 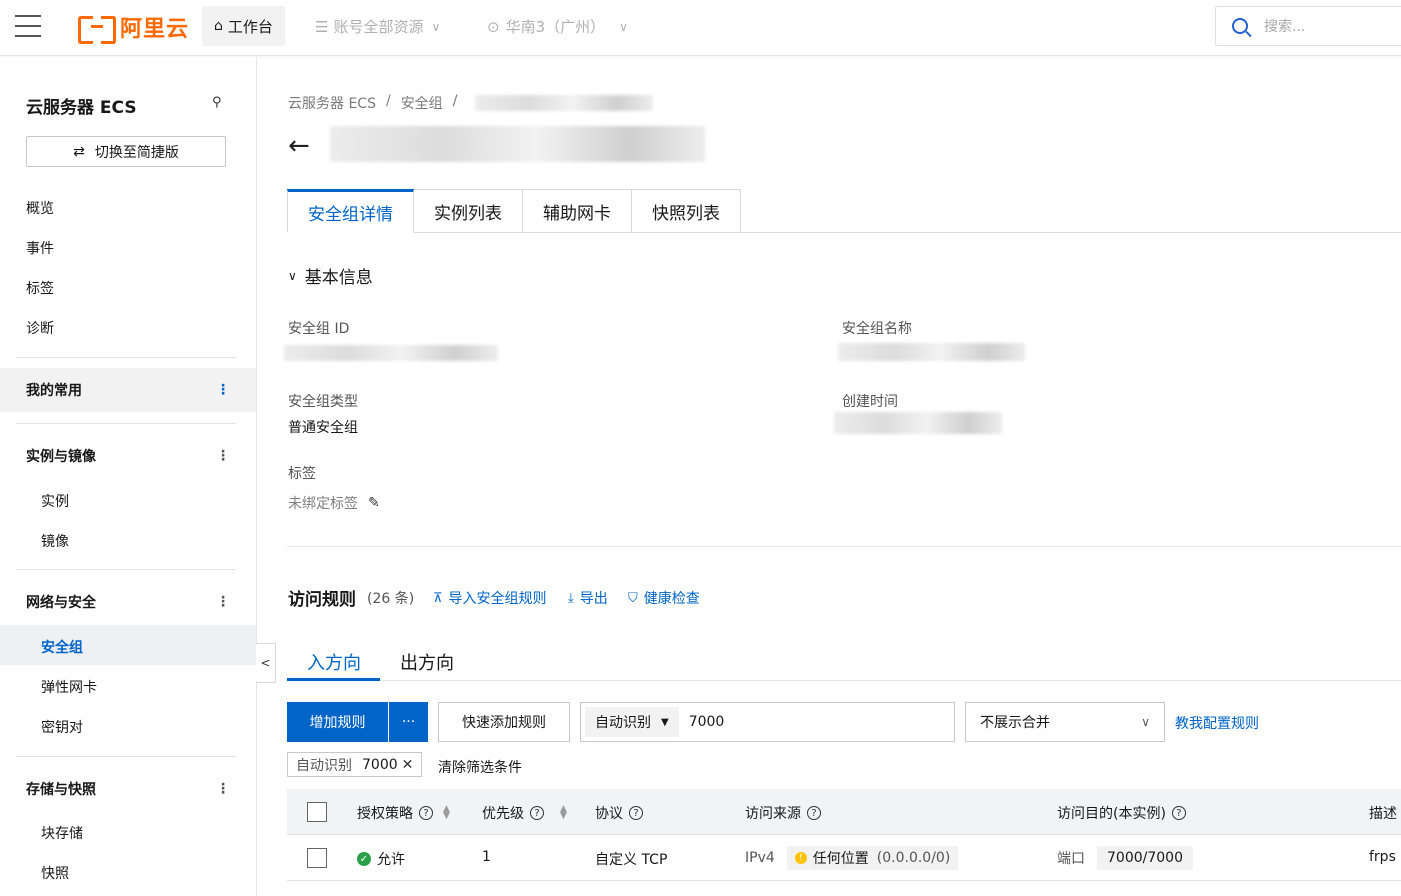 What do you see at coordinates (577, 211) in the screenshot?
I see `tab-secondary-eni: 辅助网卡` at bounding box center [577, 211].